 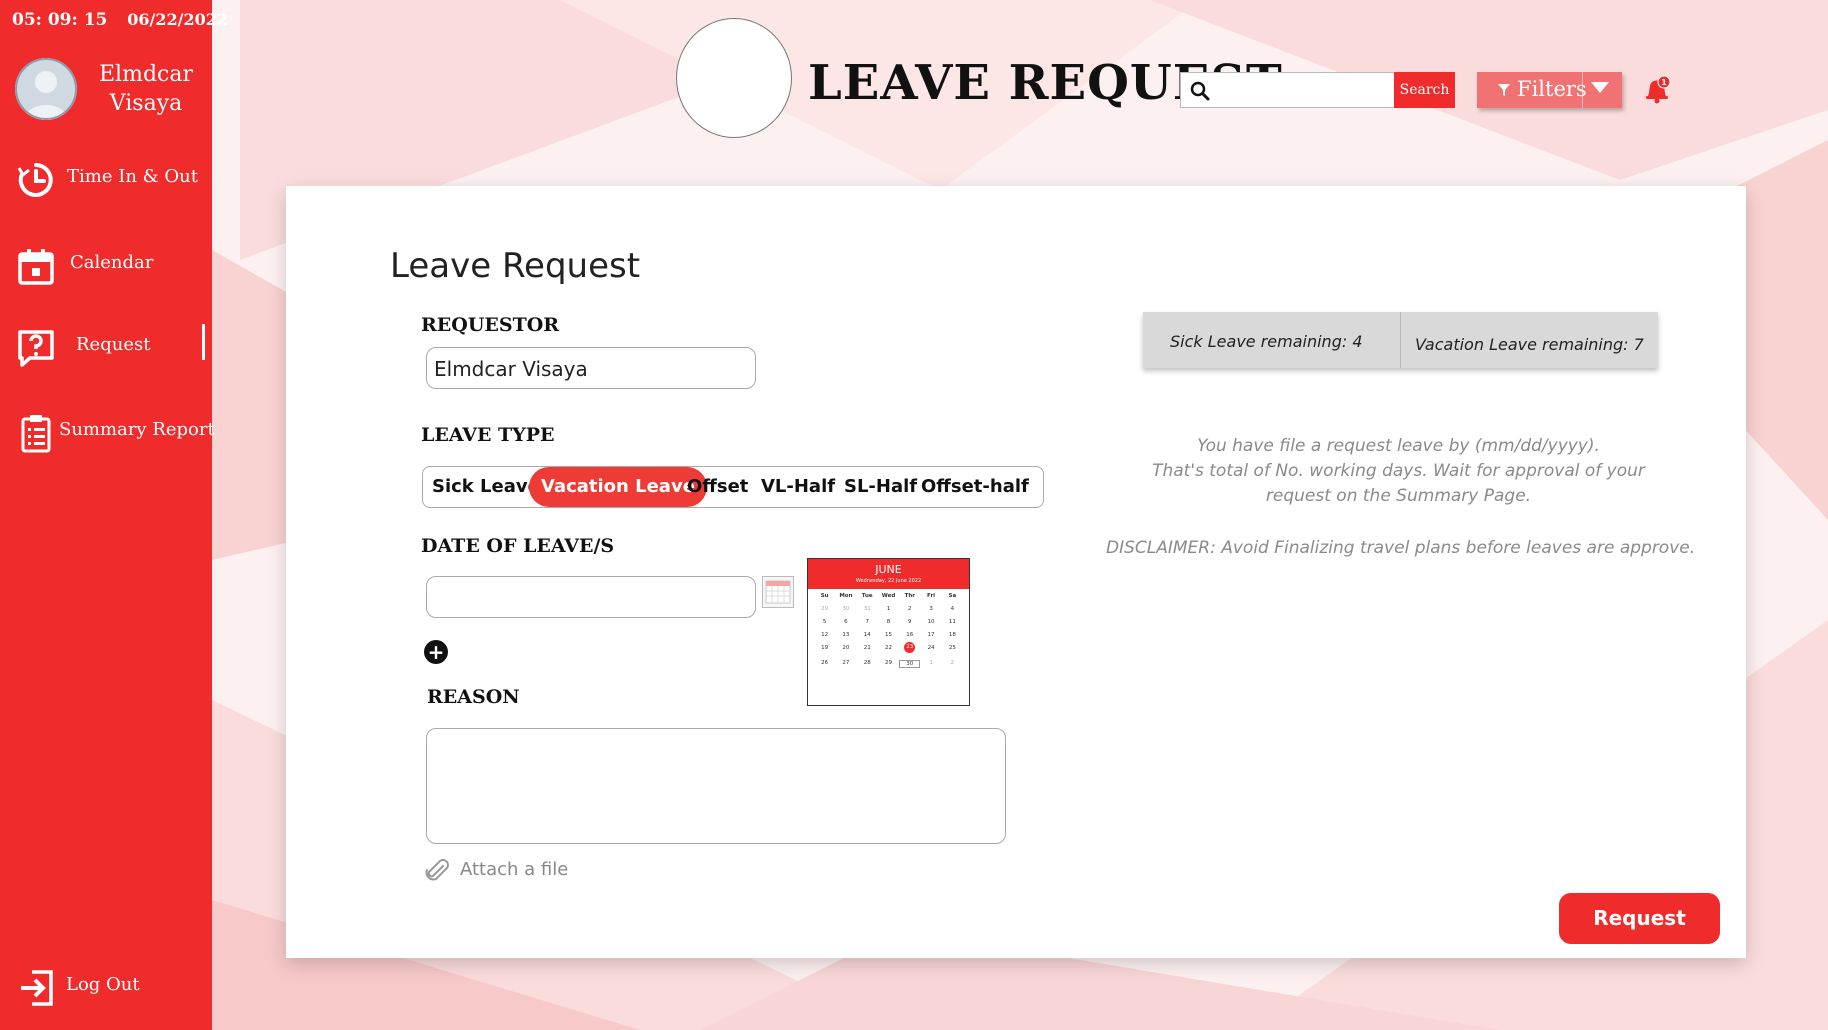 What do you see at coordinates (888, 581) in the screenshot?
I see `mini-calendar-subtitle: Wednesday, 22 June 2022` at bounding box center [888, 581].